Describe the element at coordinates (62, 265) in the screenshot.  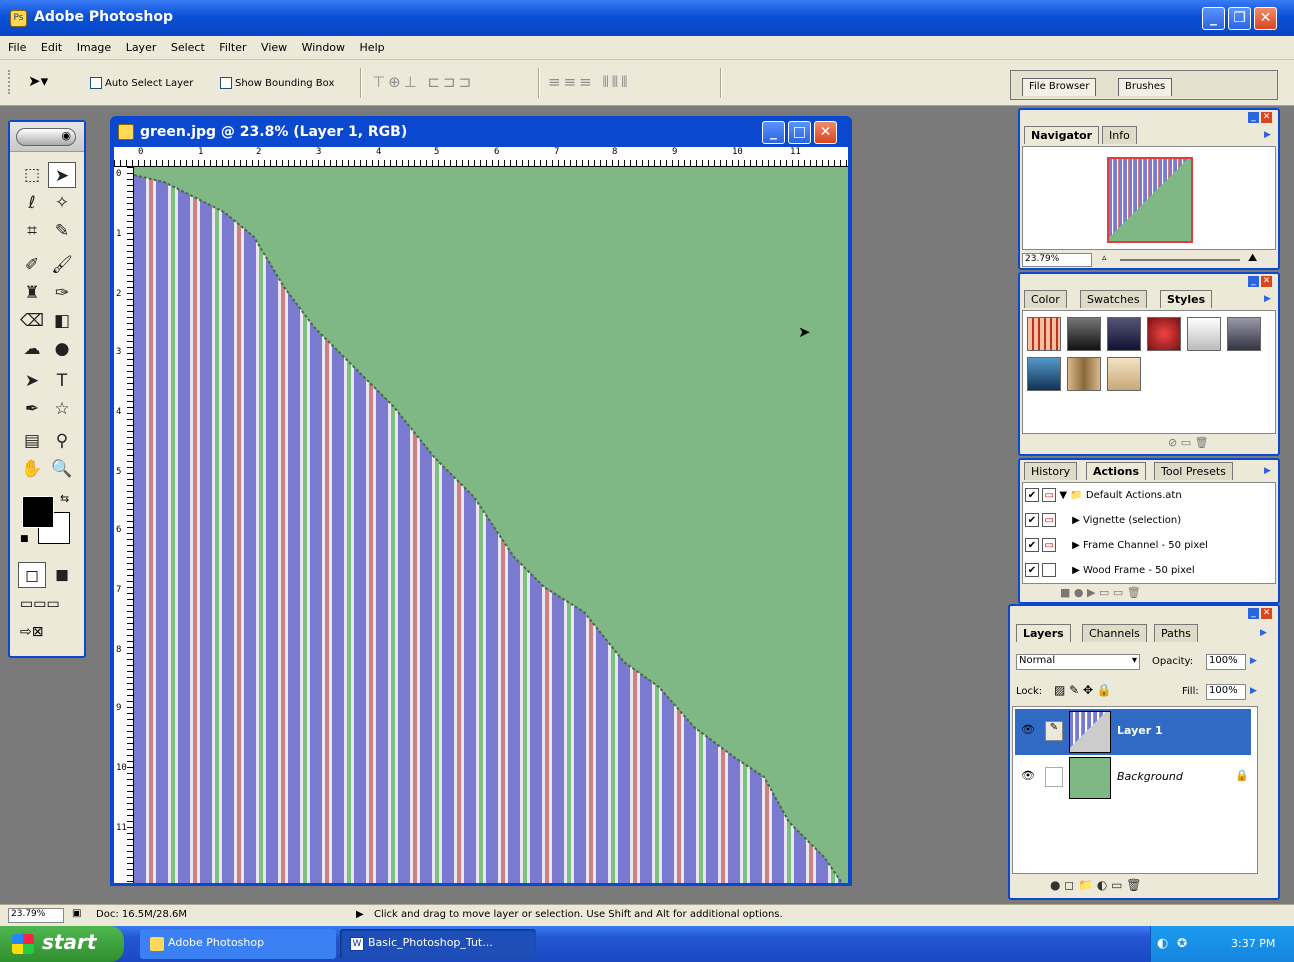
I see `brush-tool-icon: 🖌` at that location.